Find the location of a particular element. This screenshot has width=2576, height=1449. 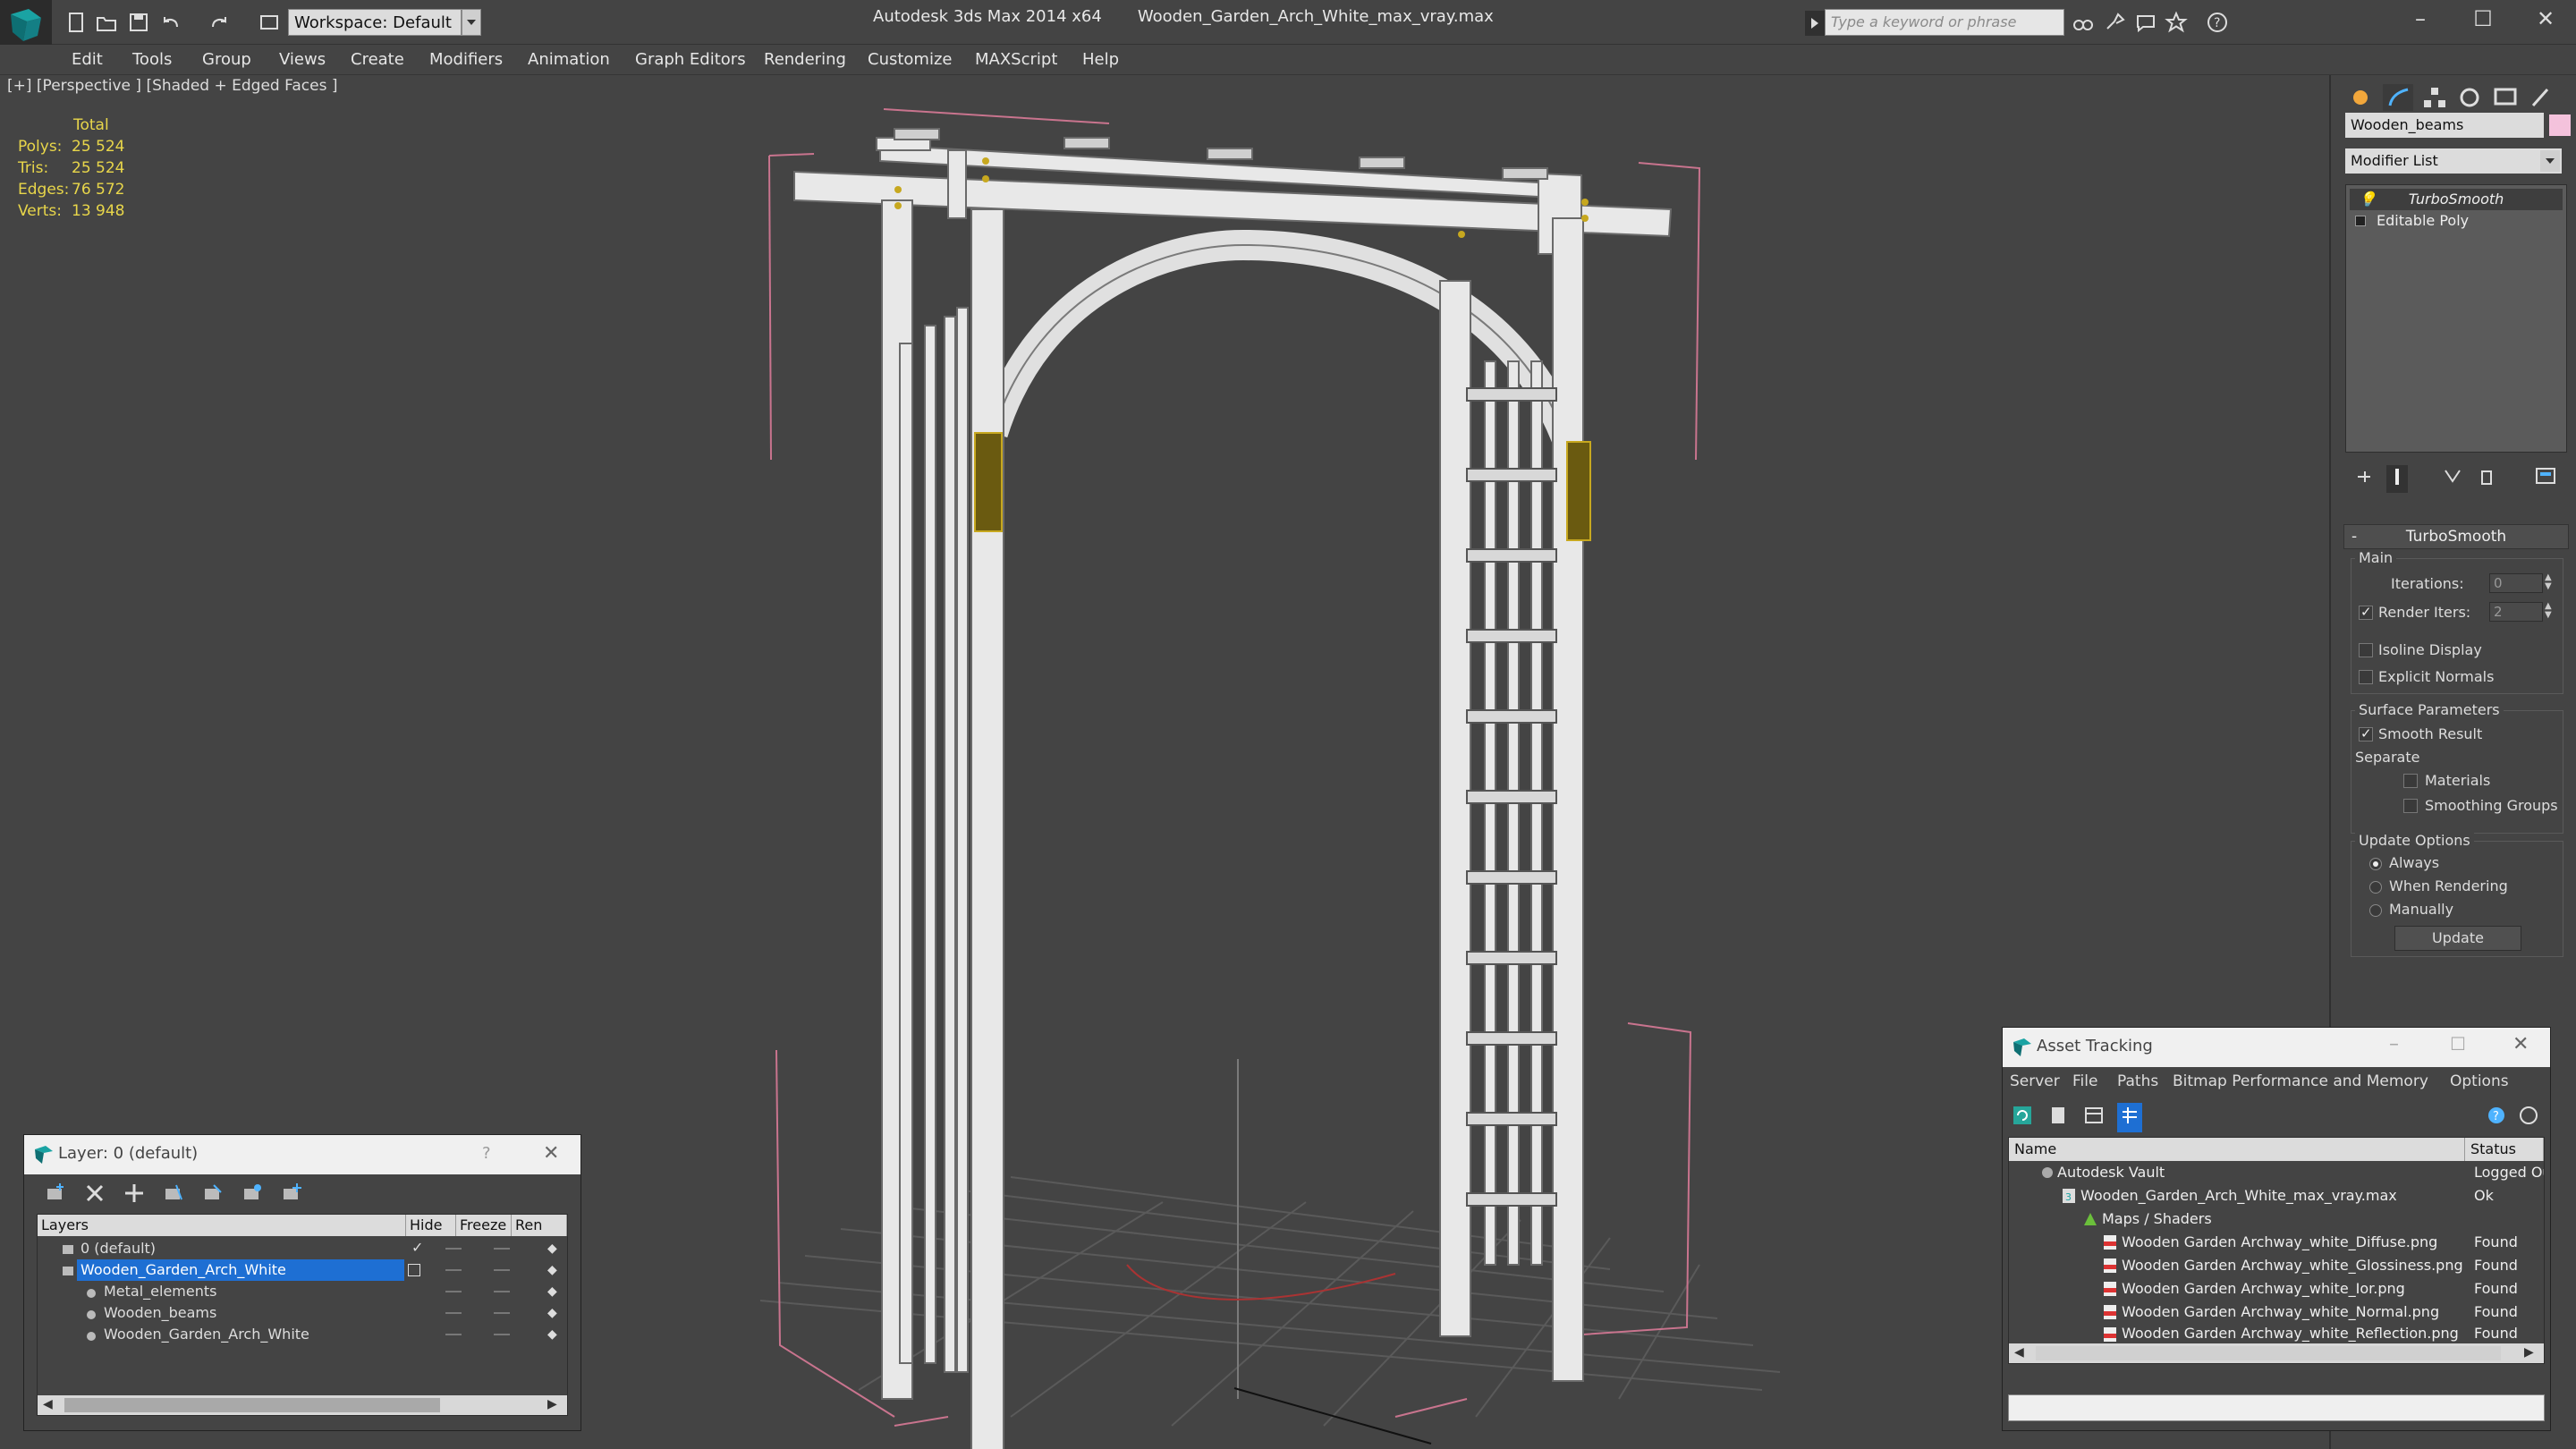

communication-icon is located at coordinates (2145, 22).